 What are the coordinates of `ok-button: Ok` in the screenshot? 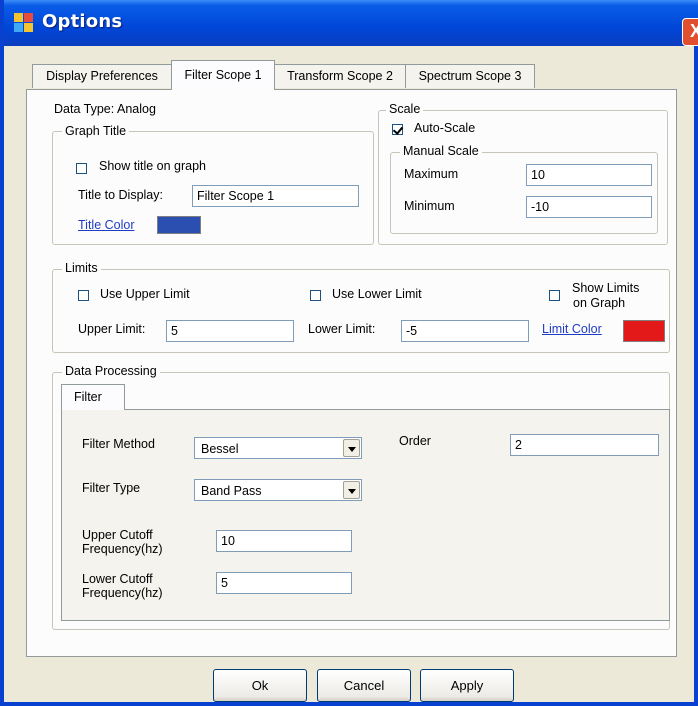 It's located at (260, 685).